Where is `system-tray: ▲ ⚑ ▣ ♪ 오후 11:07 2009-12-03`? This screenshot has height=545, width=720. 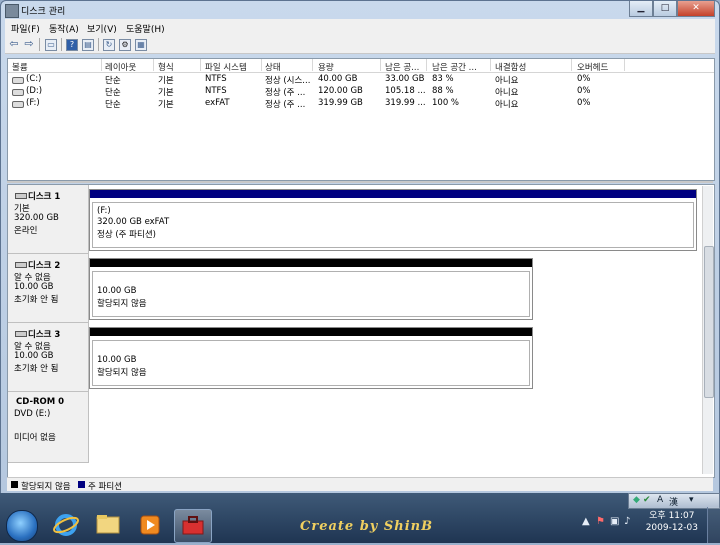
system-tray: ▲ ⚑ ▣ ♪ 오후 11:07 2009-12-03 is located at coordinates (650, 525).